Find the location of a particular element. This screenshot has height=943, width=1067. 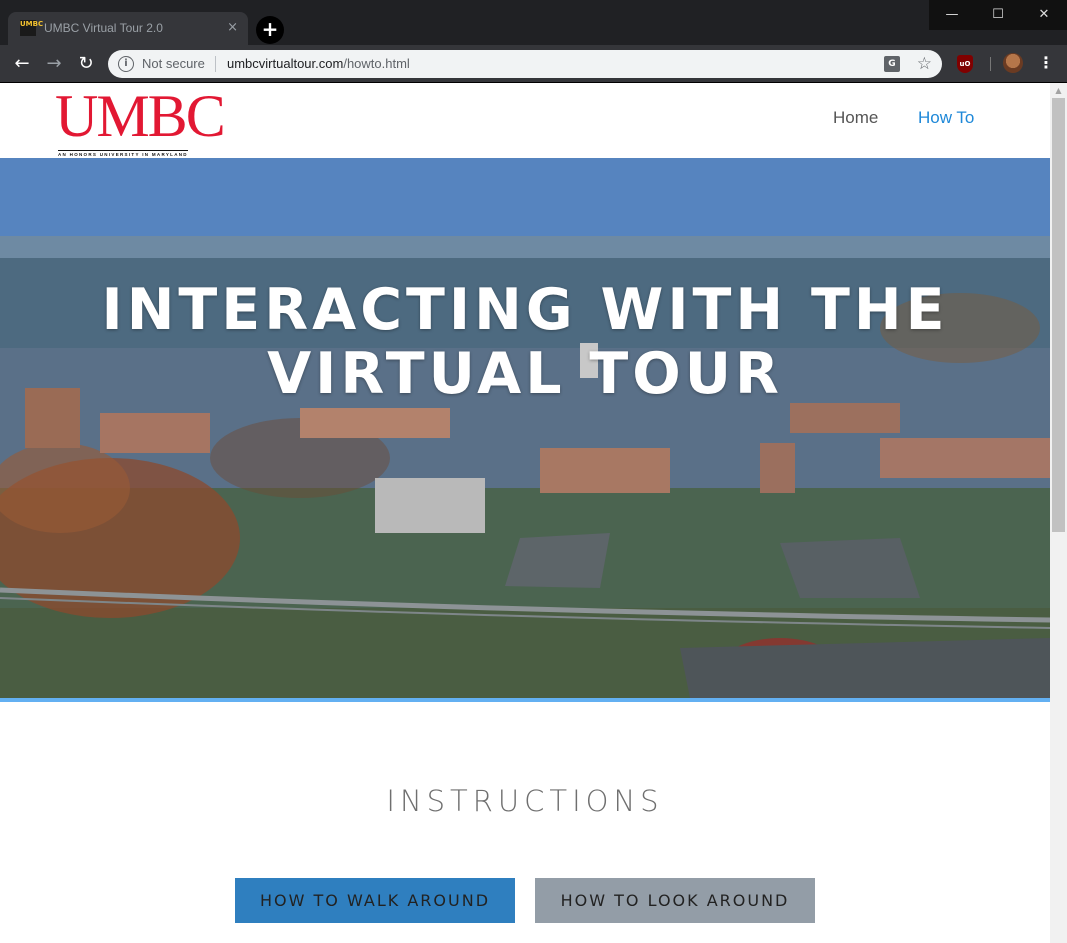

window-controls: — ☐ ✕ is located at coordinates (998, 15).